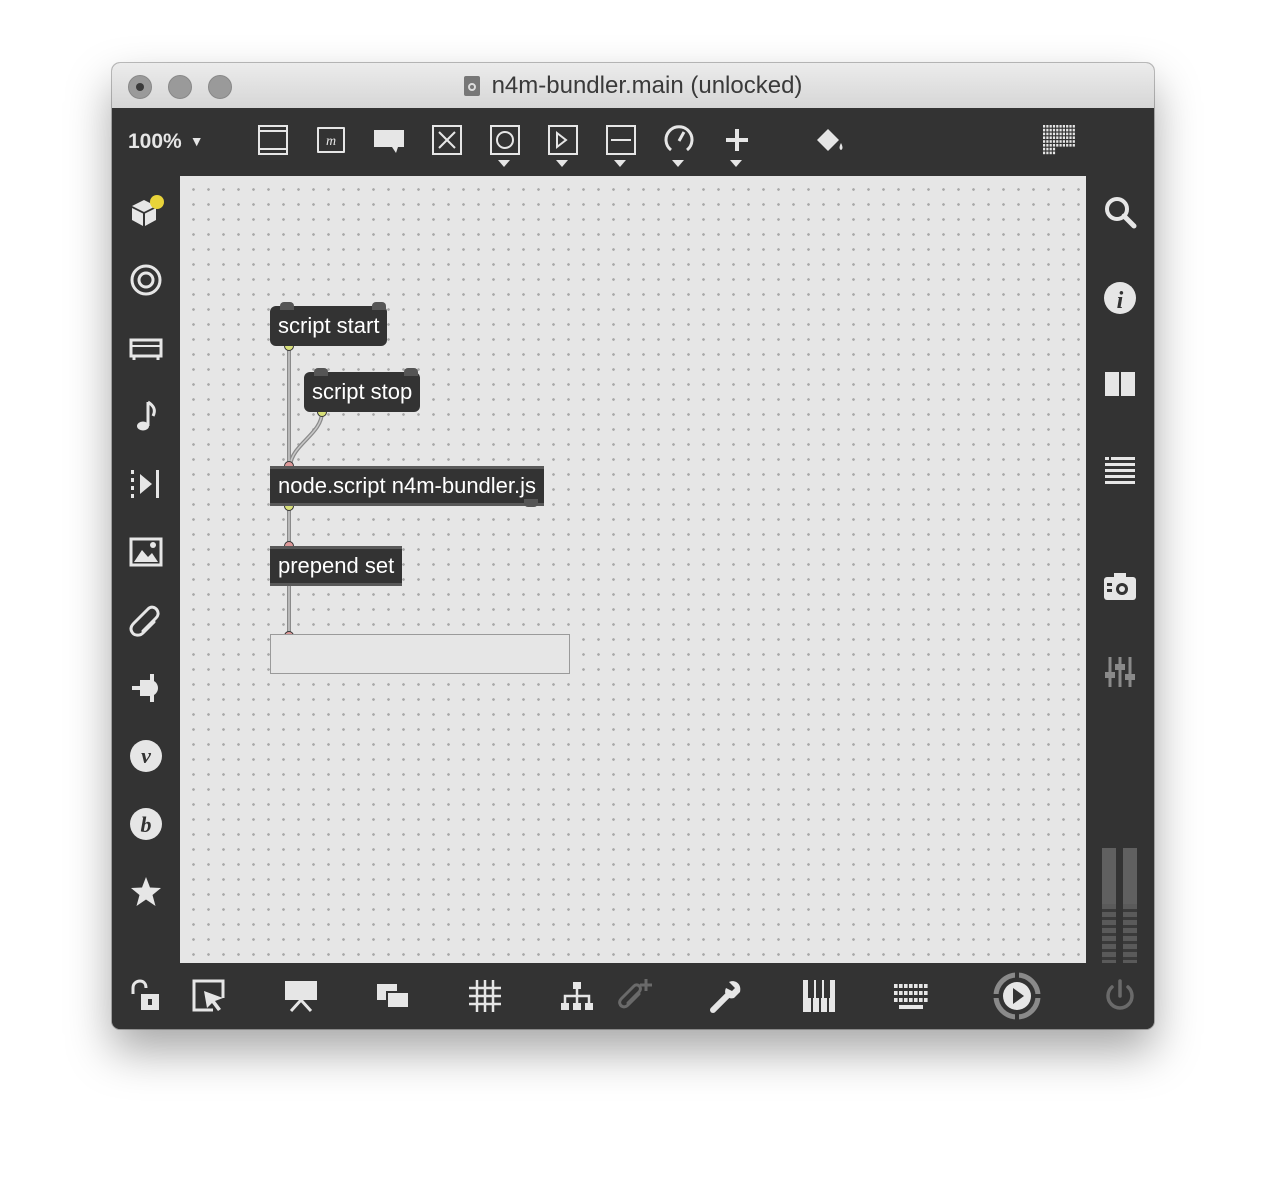 Image resolution: width=1266 pixels, height=1190 pixels. I want to click on slider-icon, so click(621, 144).